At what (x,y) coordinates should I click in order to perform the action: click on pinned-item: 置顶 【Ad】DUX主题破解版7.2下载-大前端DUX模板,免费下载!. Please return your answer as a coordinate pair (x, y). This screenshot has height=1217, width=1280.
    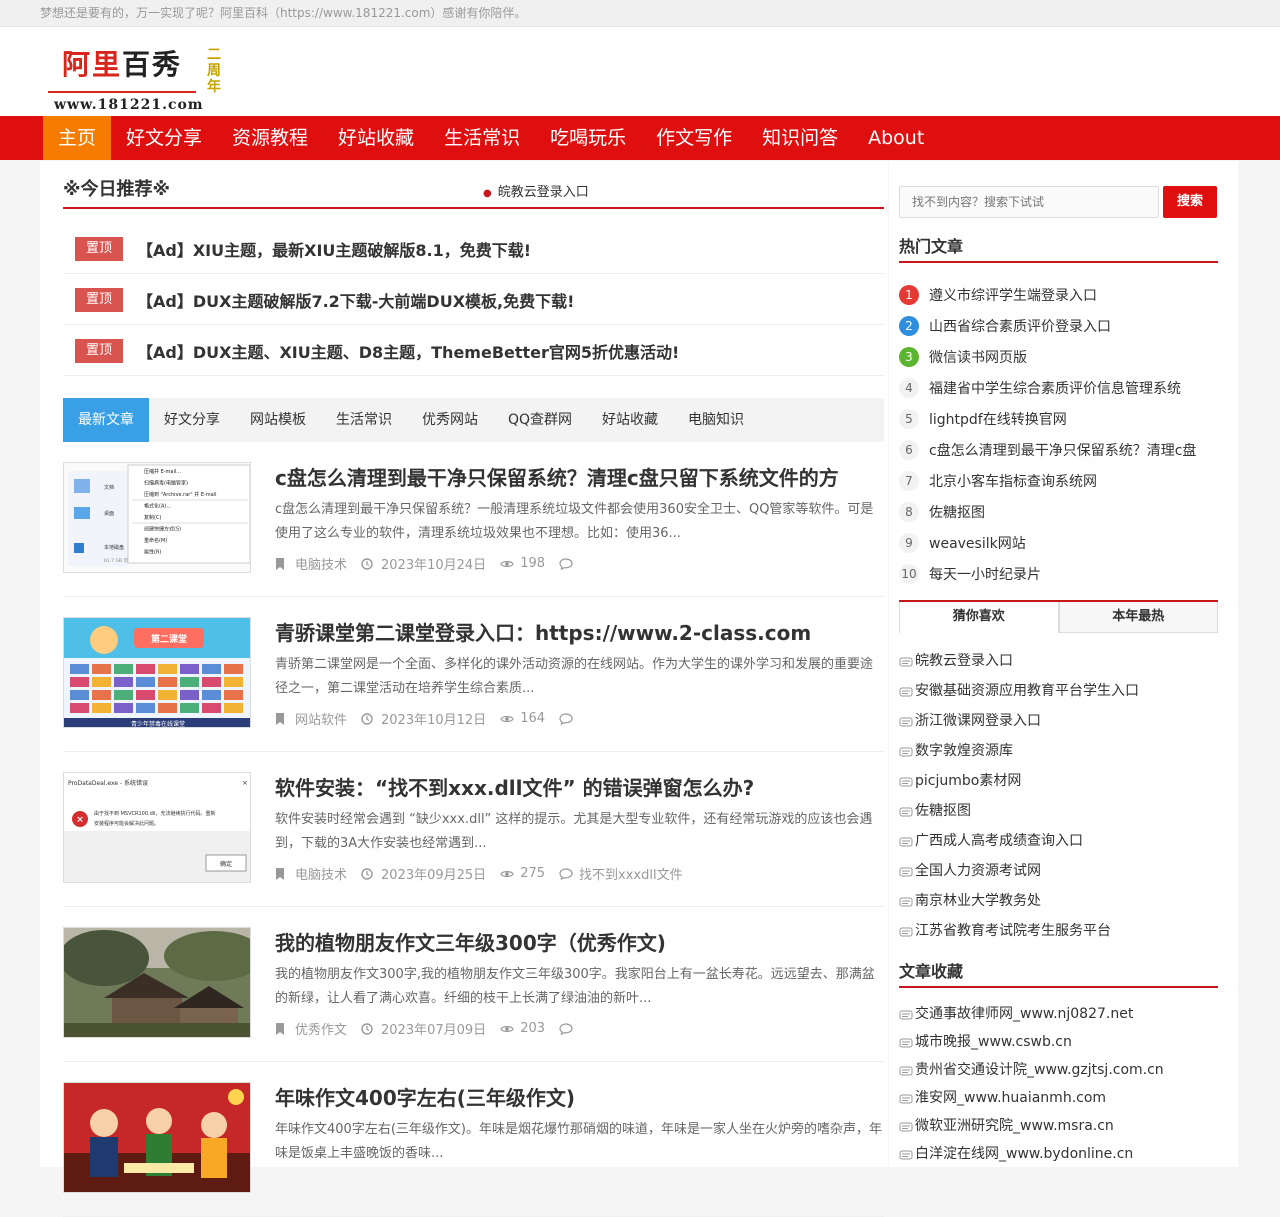
    Looking at the image, I should click on (473, 299).